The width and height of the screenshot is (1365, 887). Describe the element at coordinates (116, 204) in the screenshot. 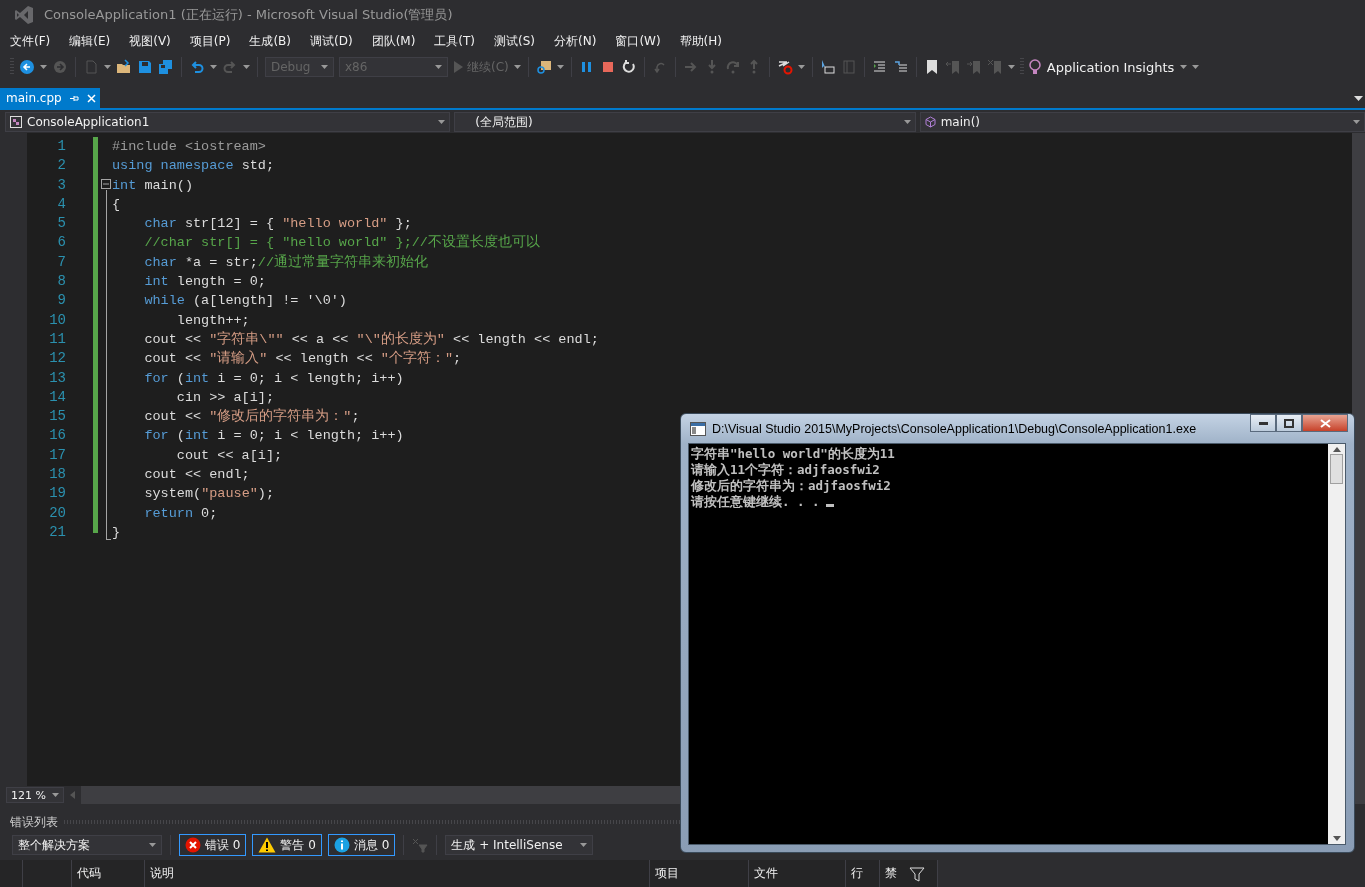

I see `code-line: {` at that location.